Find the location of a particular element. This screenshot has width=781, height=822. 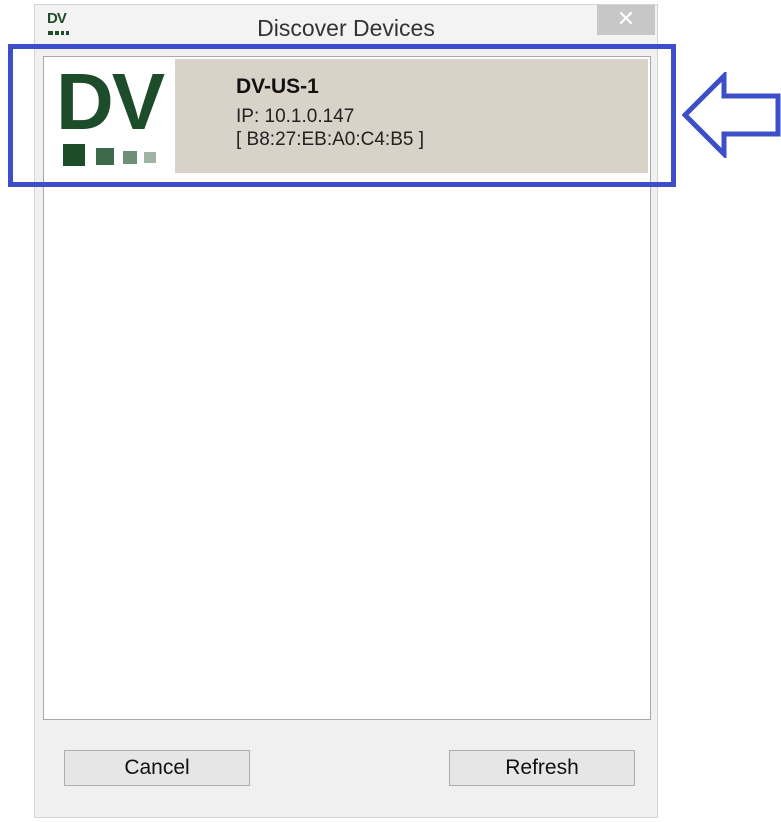

close-button: ✕ is located at coordinates (626, 20).